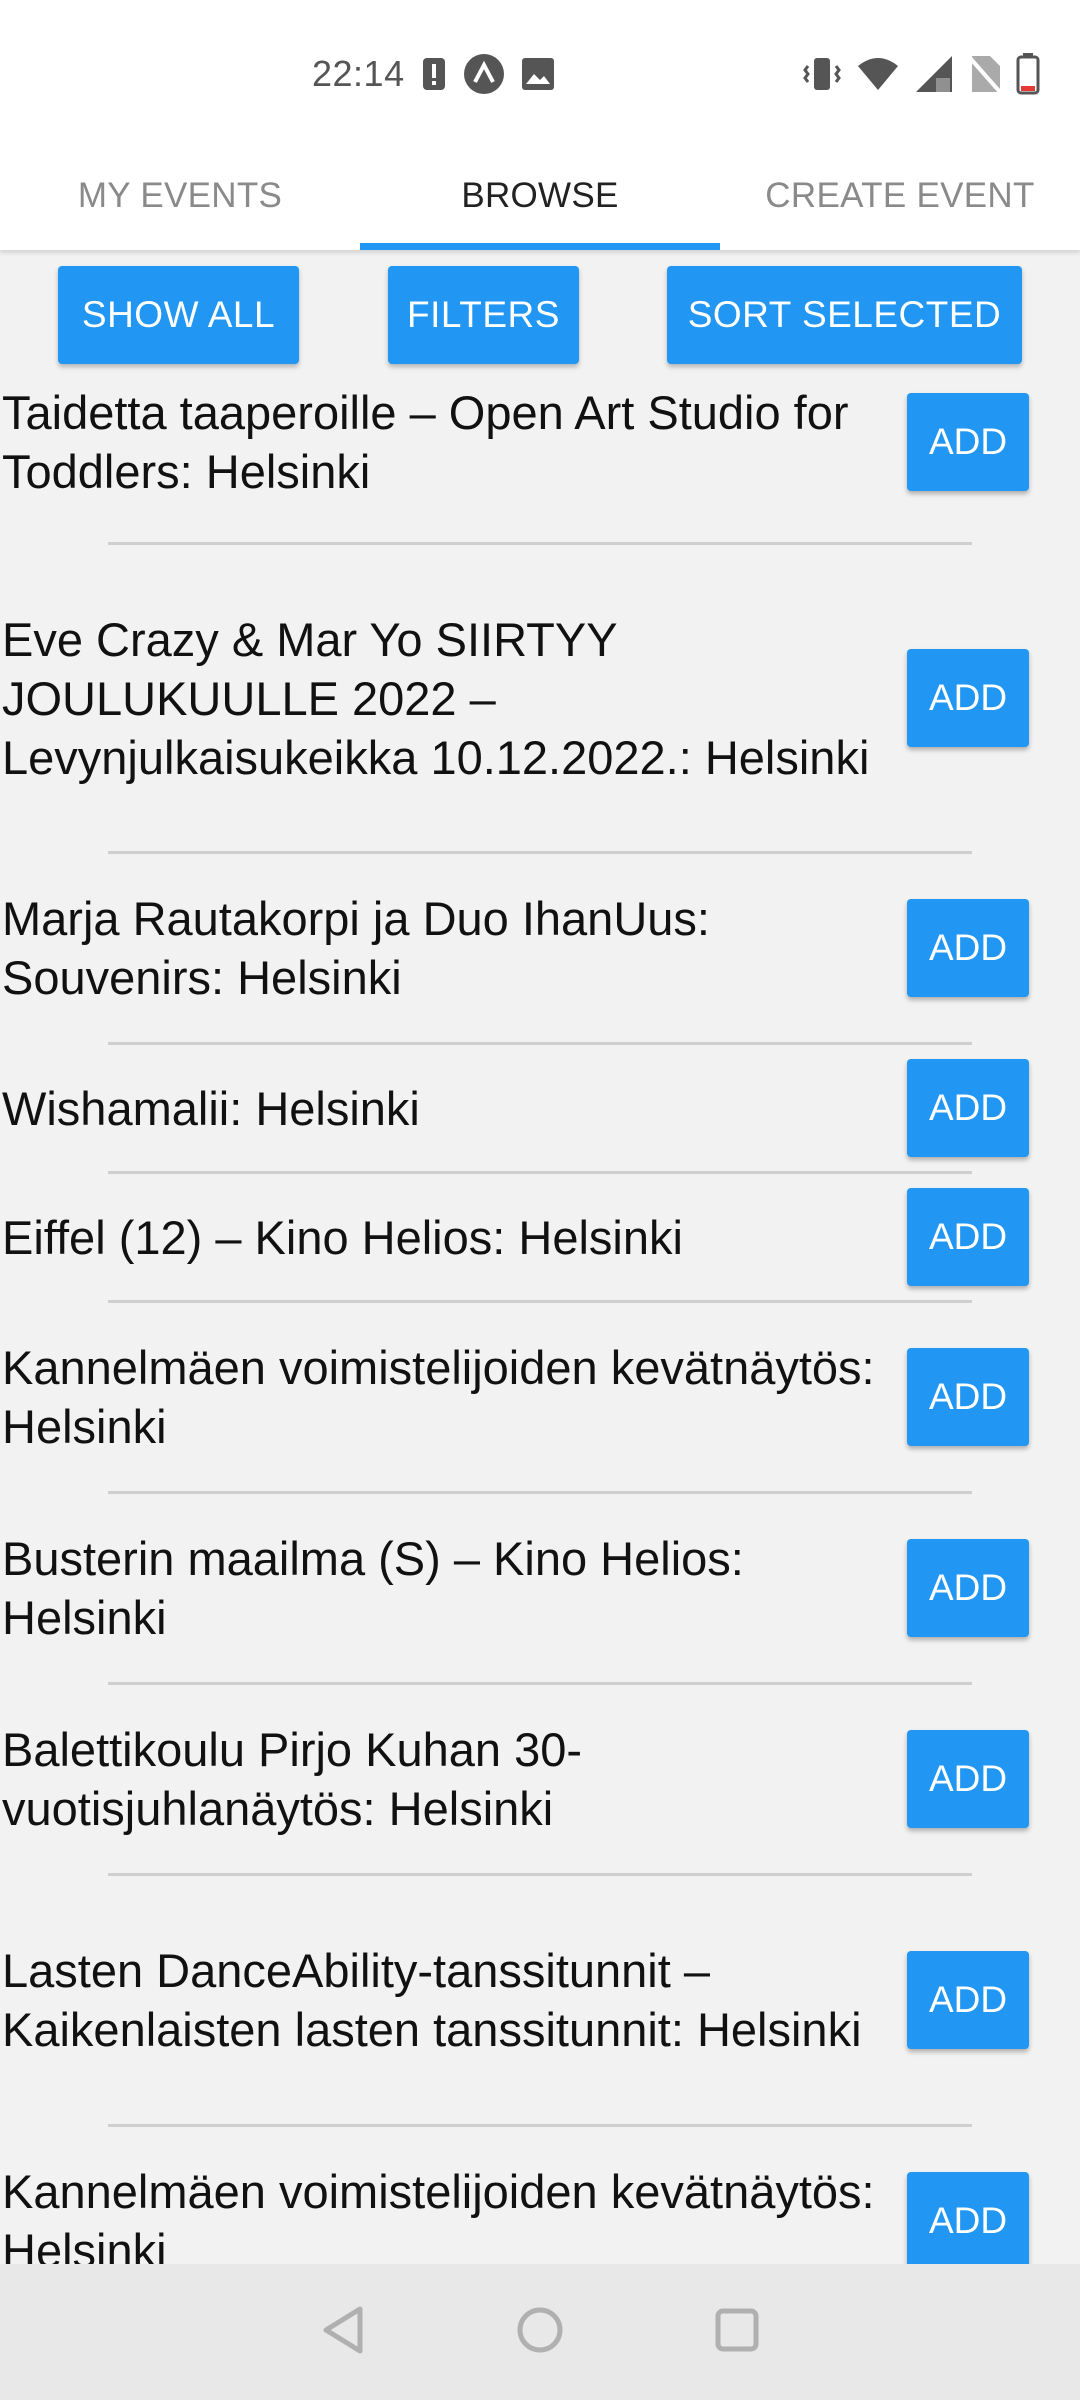  I want to click on battery-icon, so click(1028, 74).